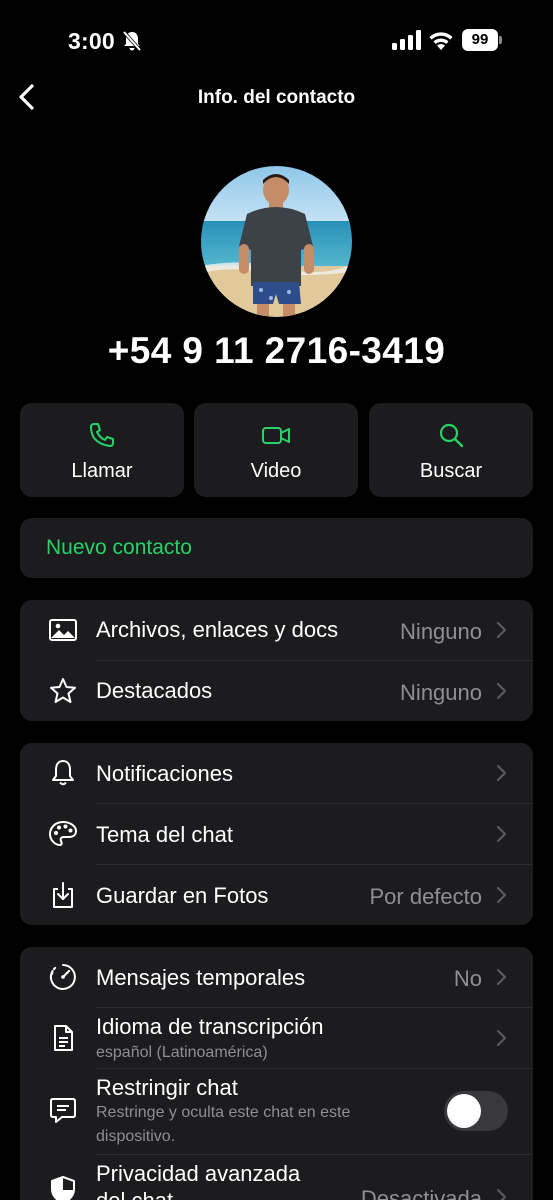  I want to click on search-label: Buscar, so click(451, 471).